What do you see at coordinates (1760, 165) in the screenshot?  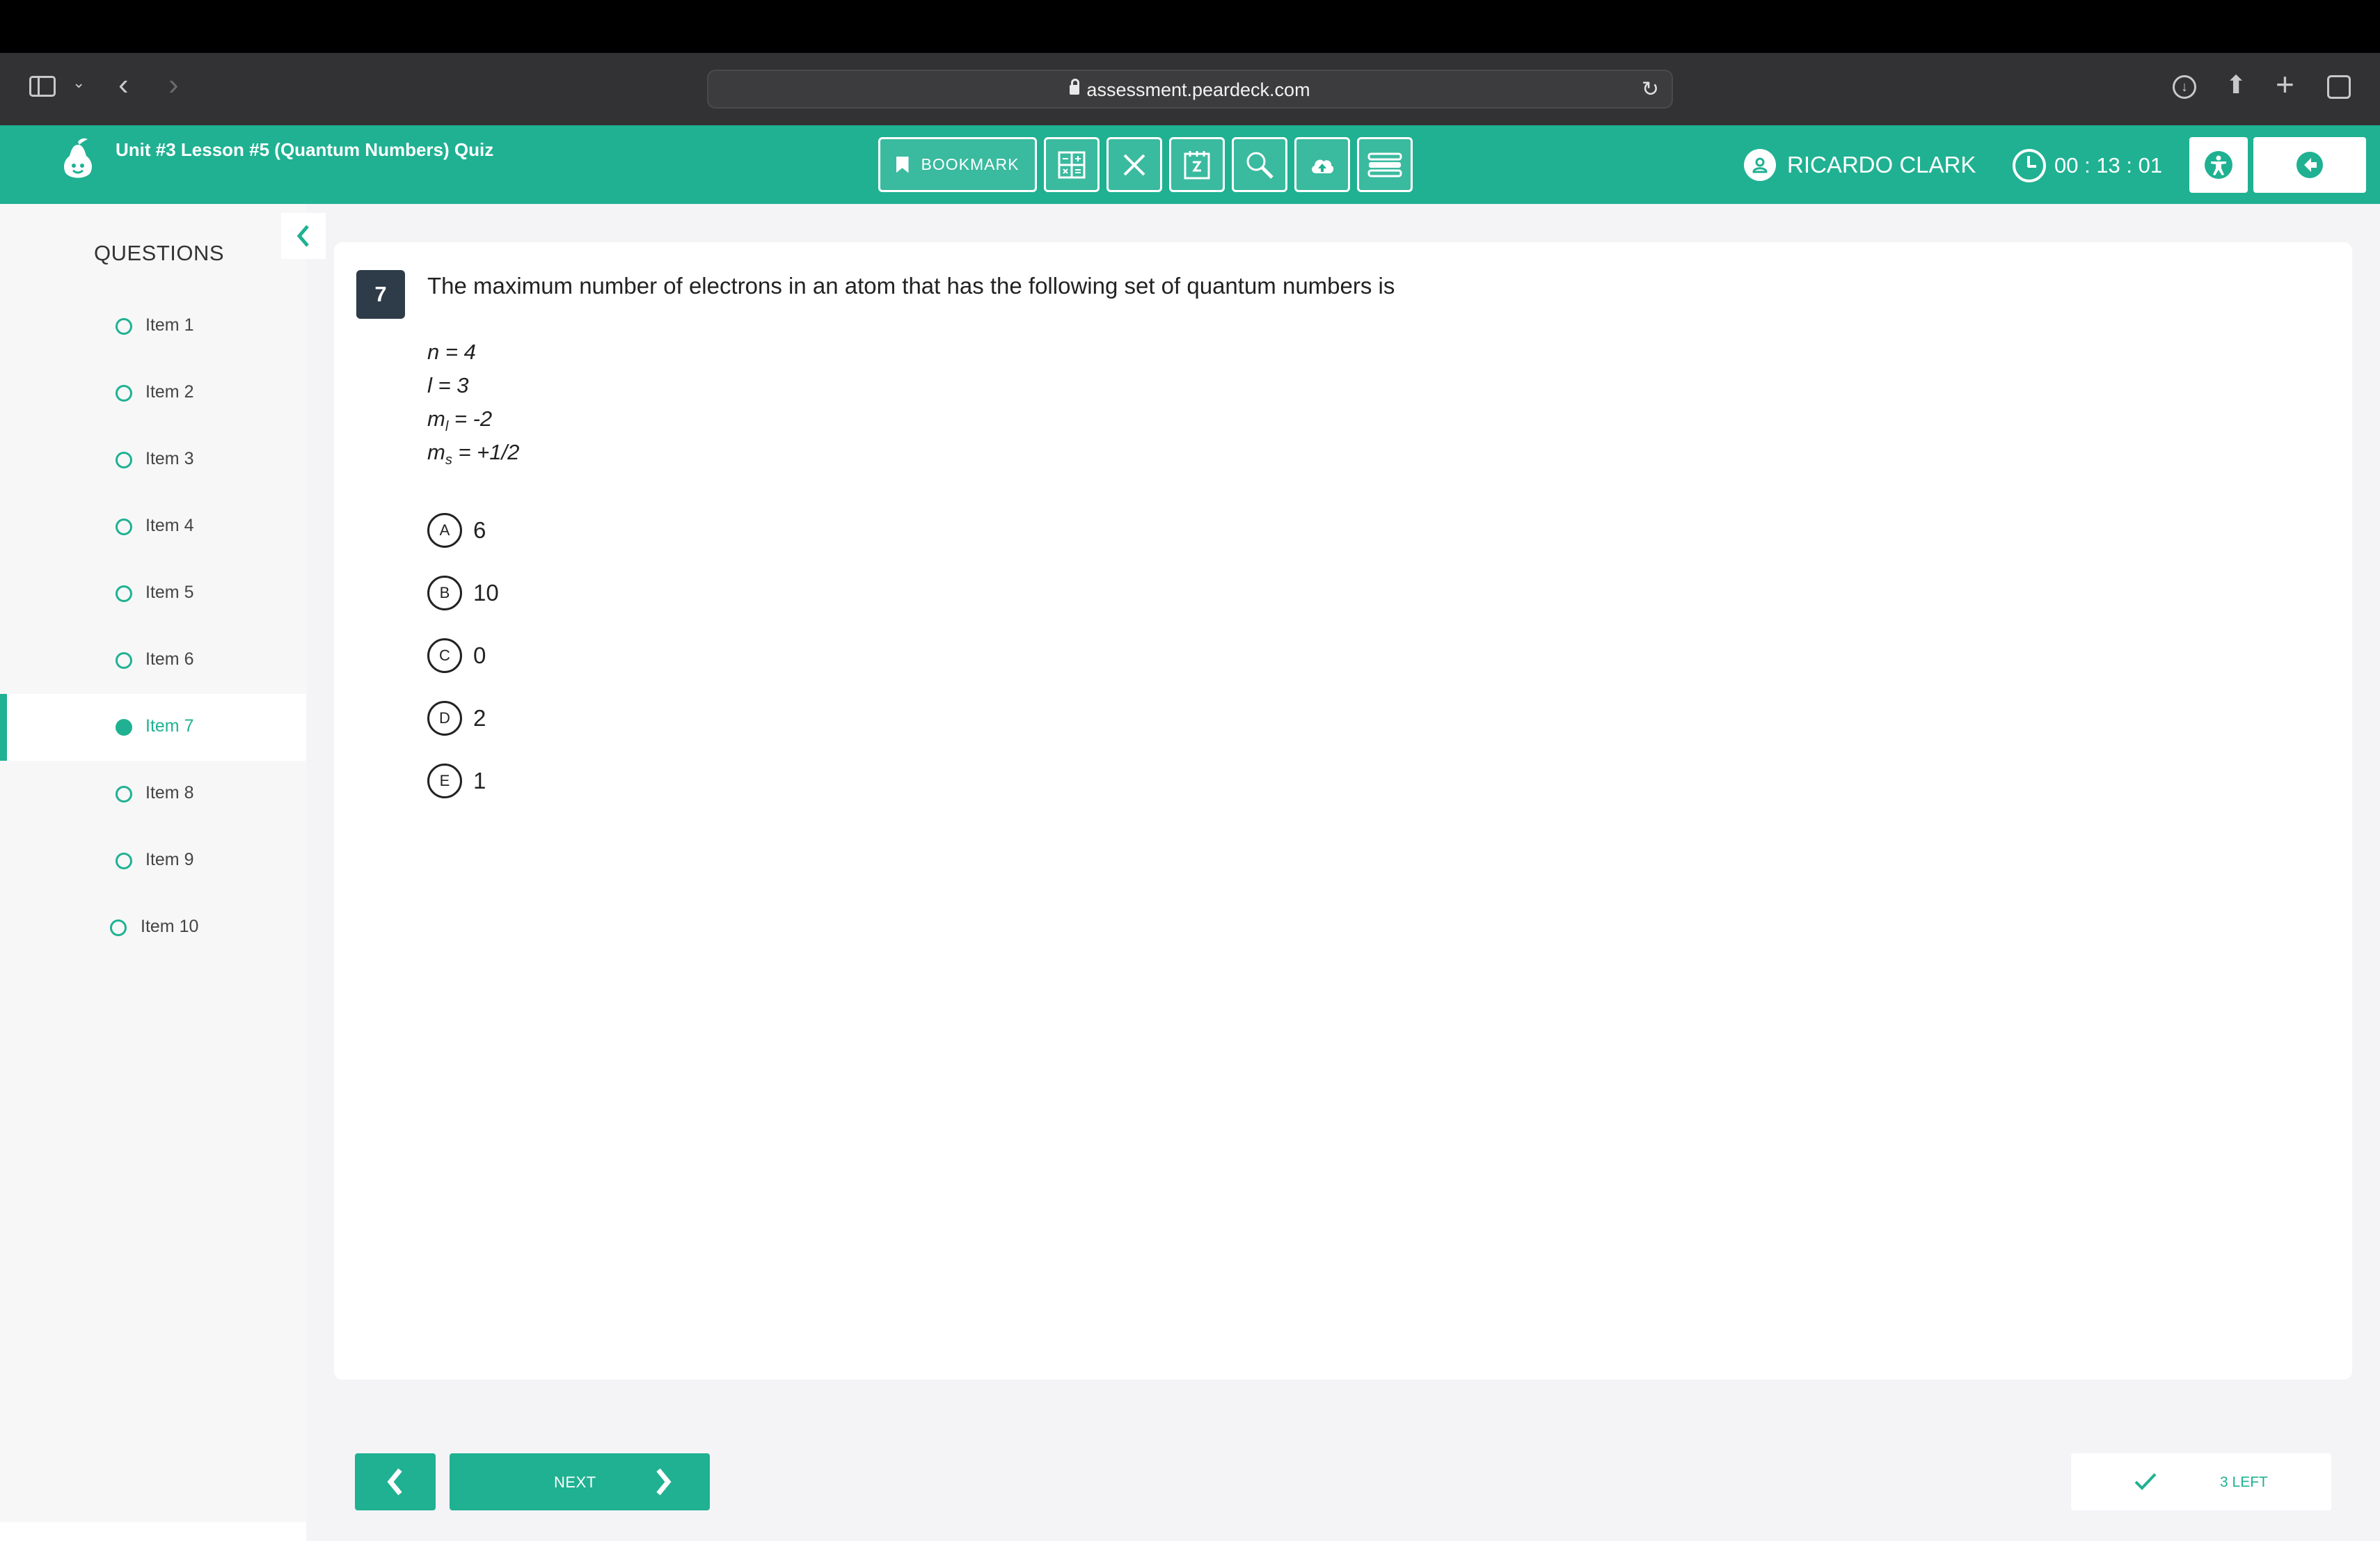 I see `user-icon` at bounding box center [1760, 165].